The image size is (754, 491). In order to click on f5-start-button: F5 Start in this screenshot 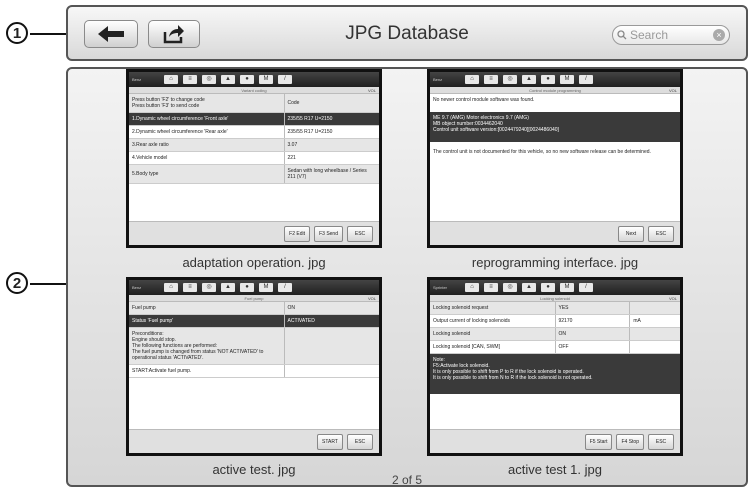, I will do `click(598, 441)`.